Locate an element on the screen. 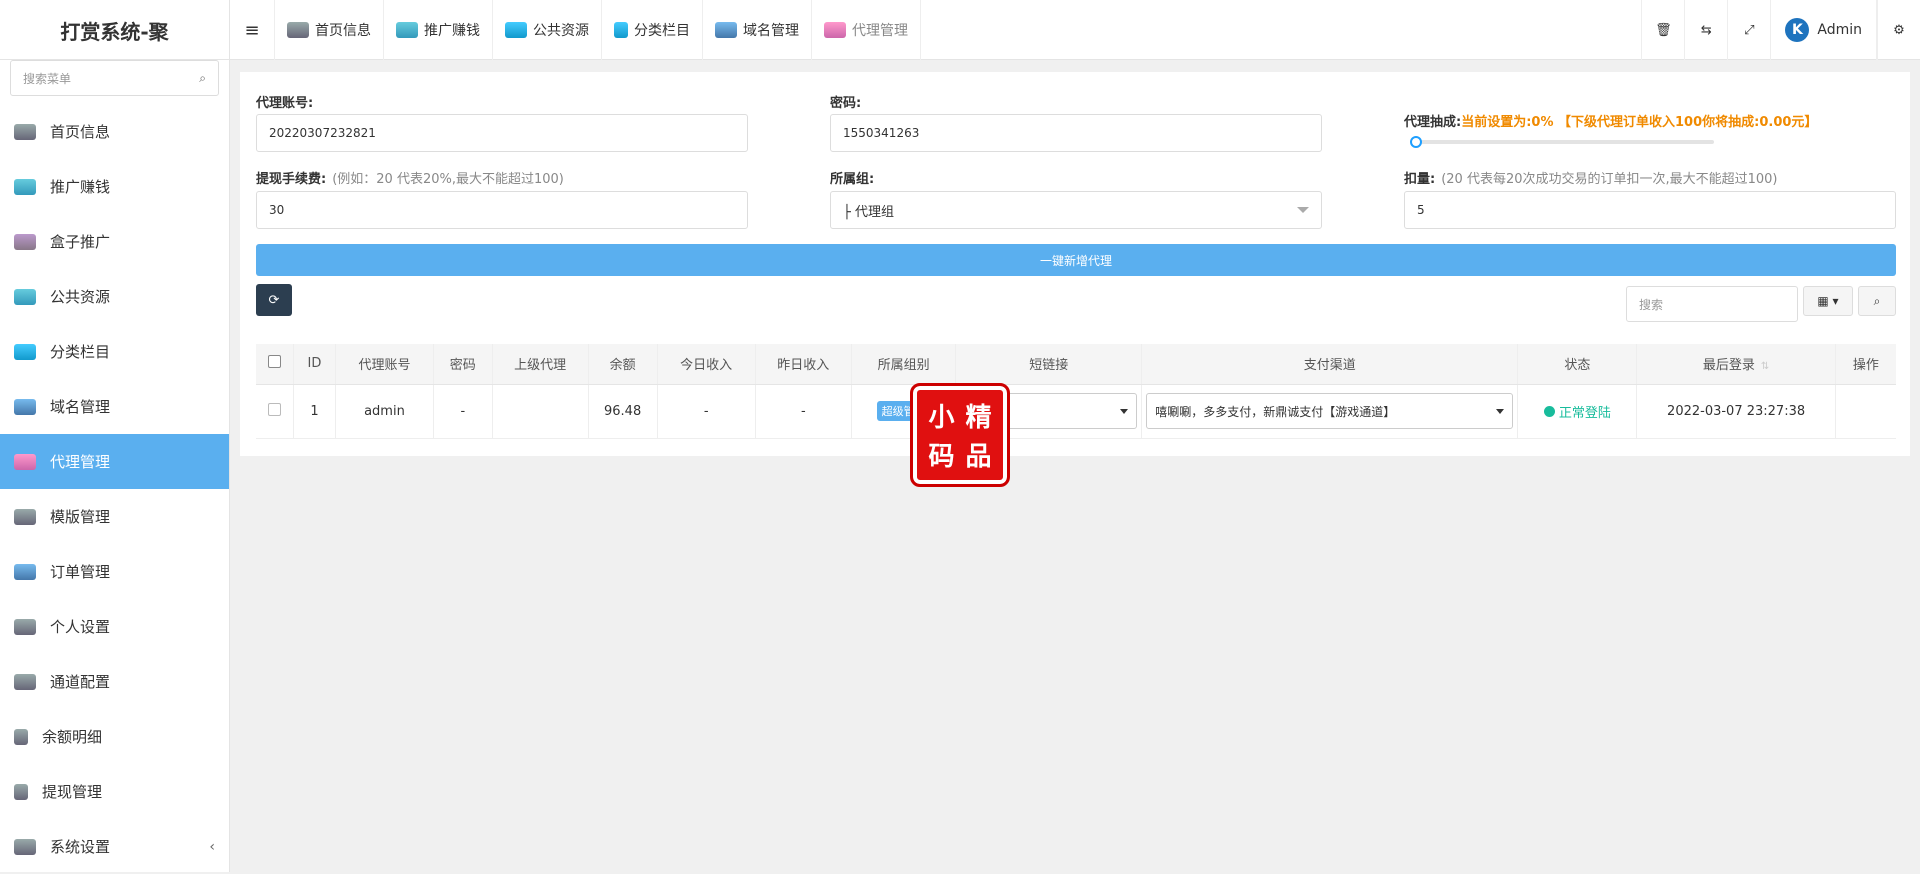 This screenshot has height=874, width=1920. password-input: 1550341263 is located at coordinates (1076, 133).